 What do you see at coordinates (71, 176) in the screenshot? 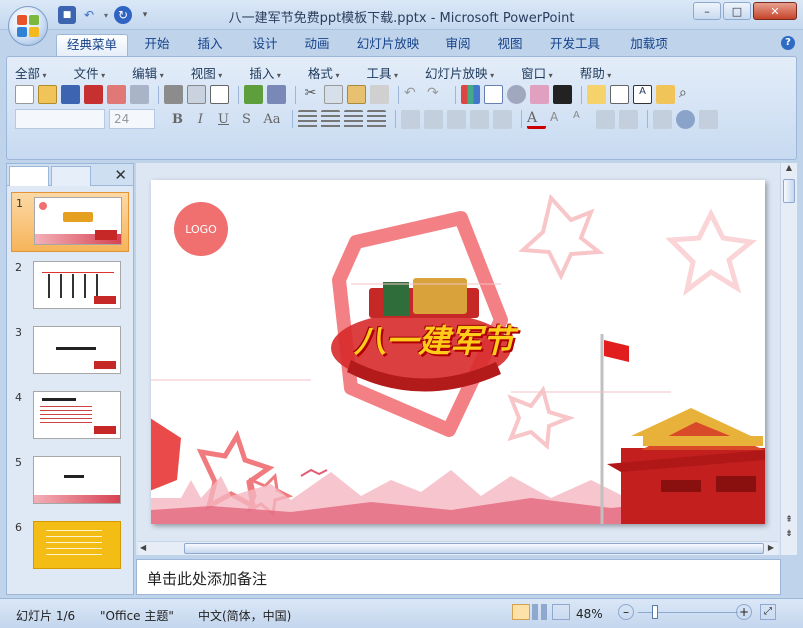
I see `tab-outline` at bounding box center [71, 176].